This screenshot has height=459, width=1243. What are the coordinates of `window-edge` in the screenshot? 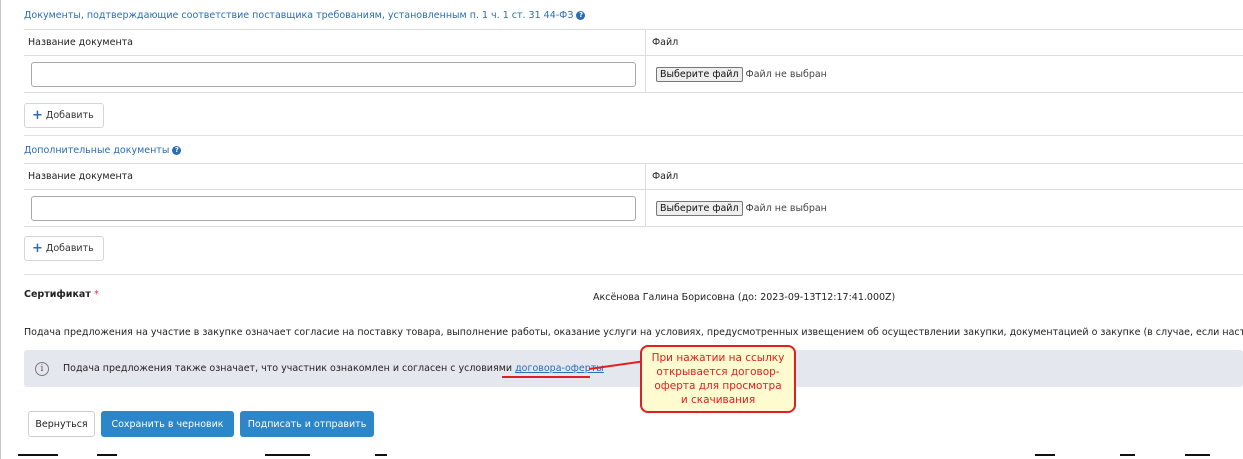 It's located at (0, 229).